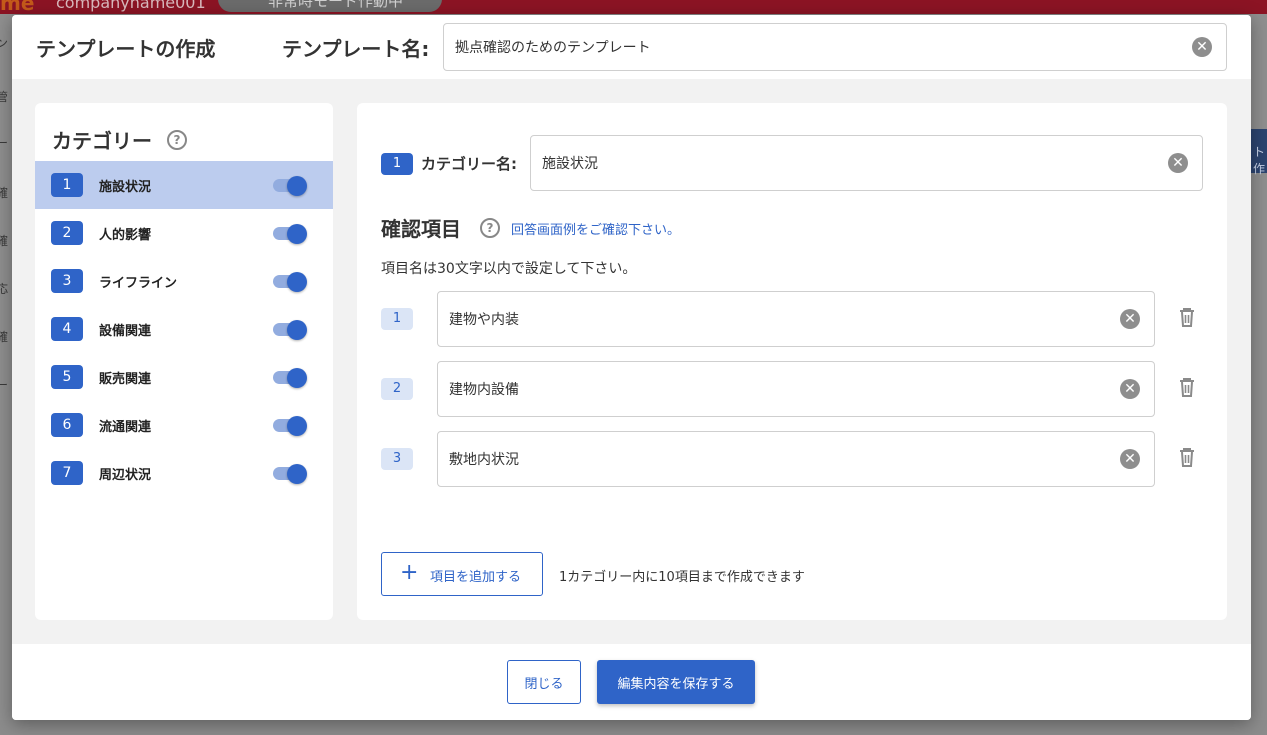 Image resolution: width=1267 pixels, height=735 pixels. I want to click on answer-example-link: 回答画面例をご確認下さい。, so click(595, 228).